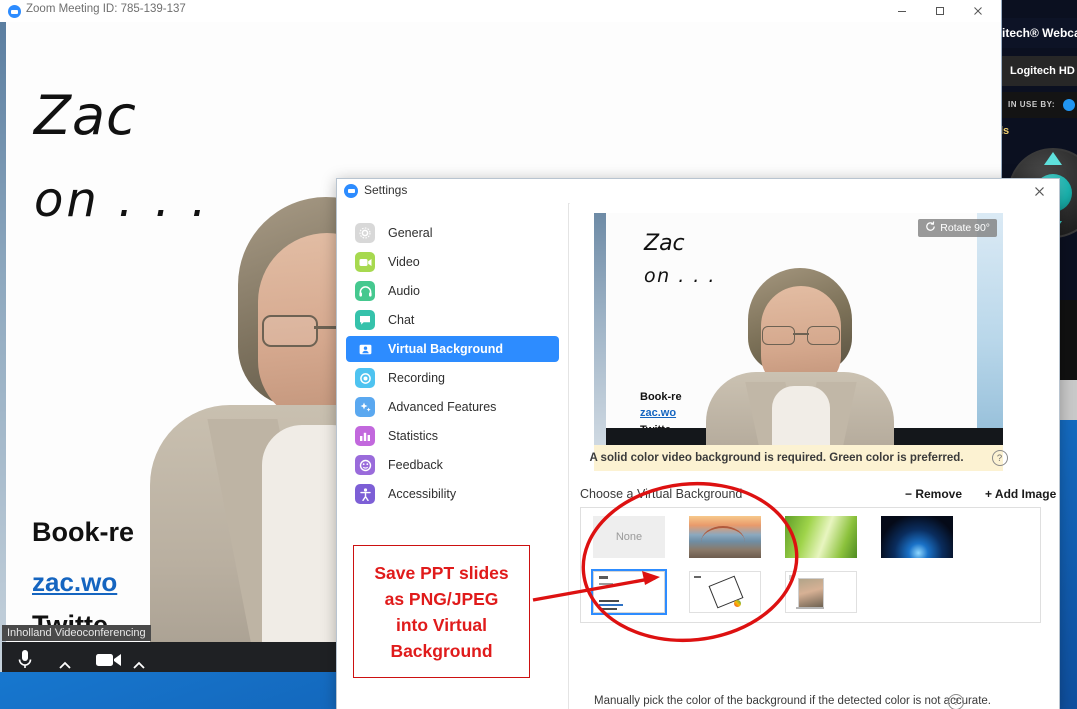 This screenshot has height=709, width=1077. Describe the element at coordinates (452, 262) in the screenshot. I see `sidebar-item-video: Video` at that location.